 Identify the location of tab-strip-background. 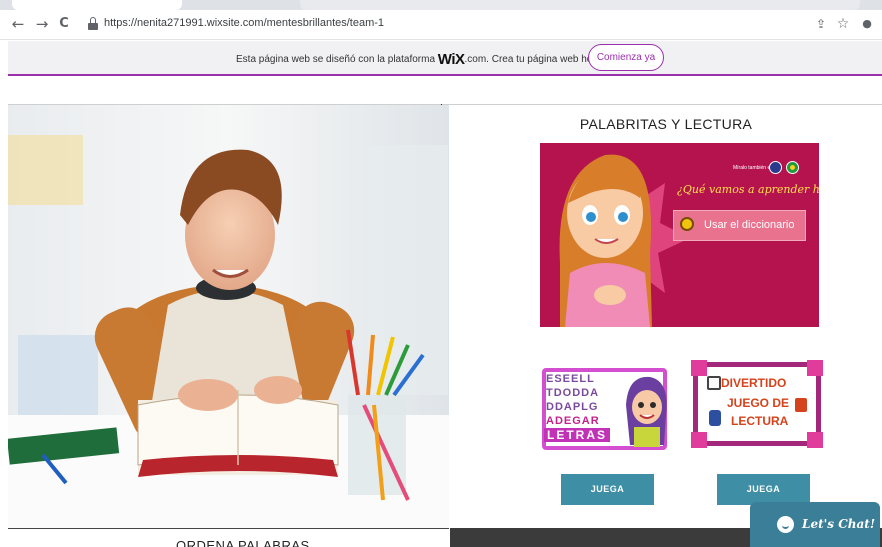
(580, 5).